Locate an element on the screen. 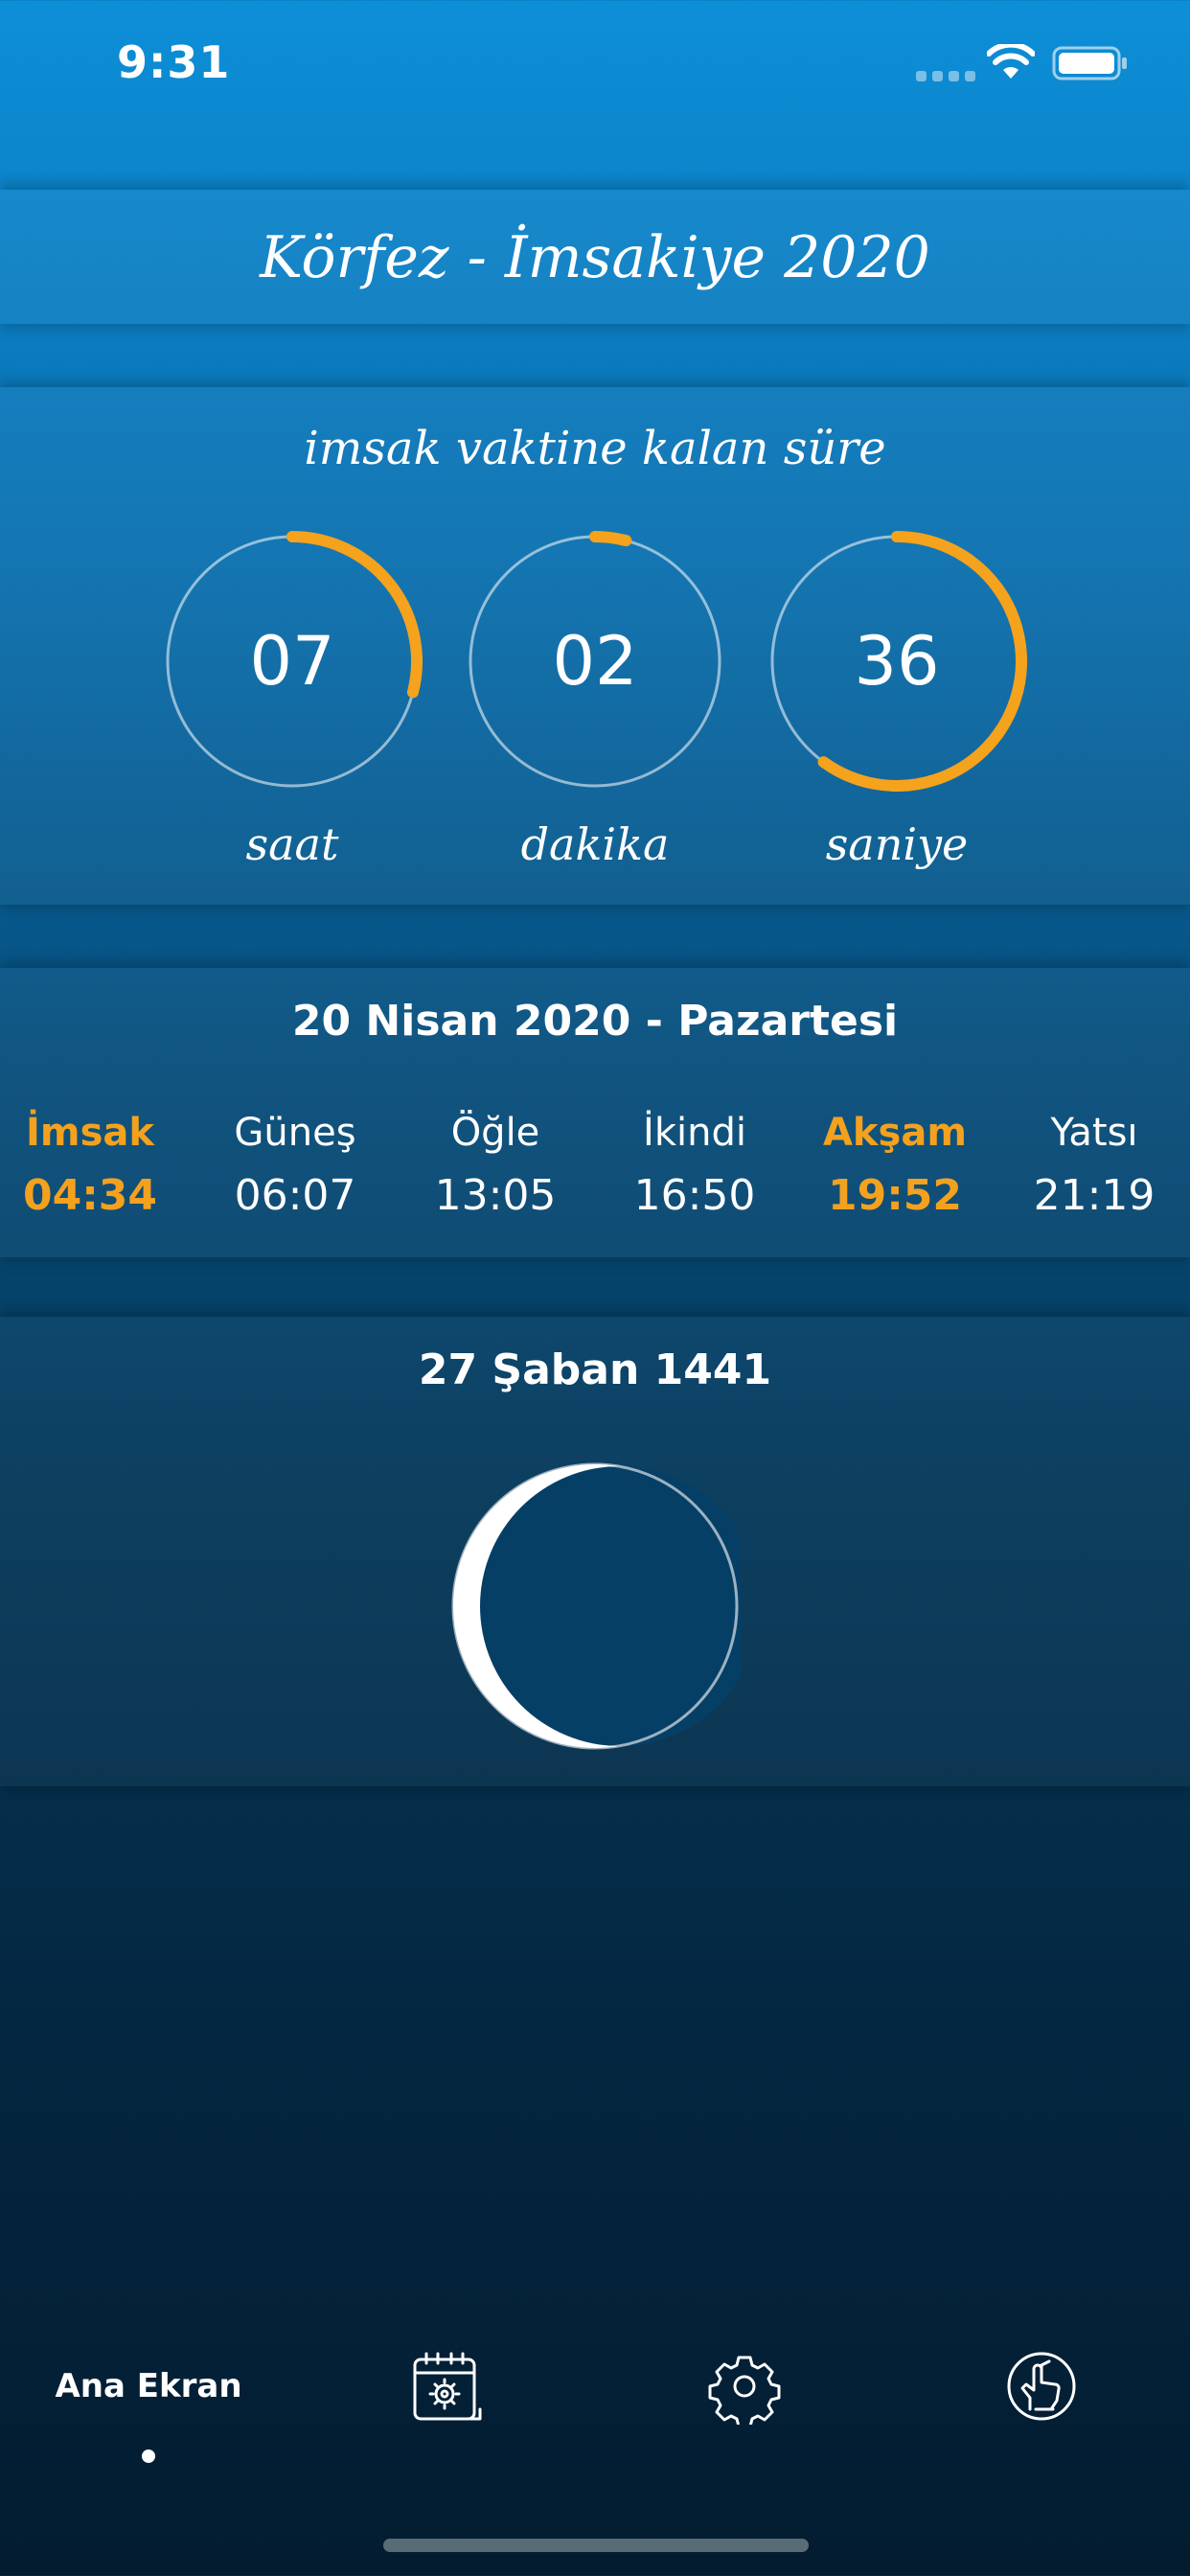  app-title: Körfez - İmsakiye 2020 is located at coordinates (595, 257).